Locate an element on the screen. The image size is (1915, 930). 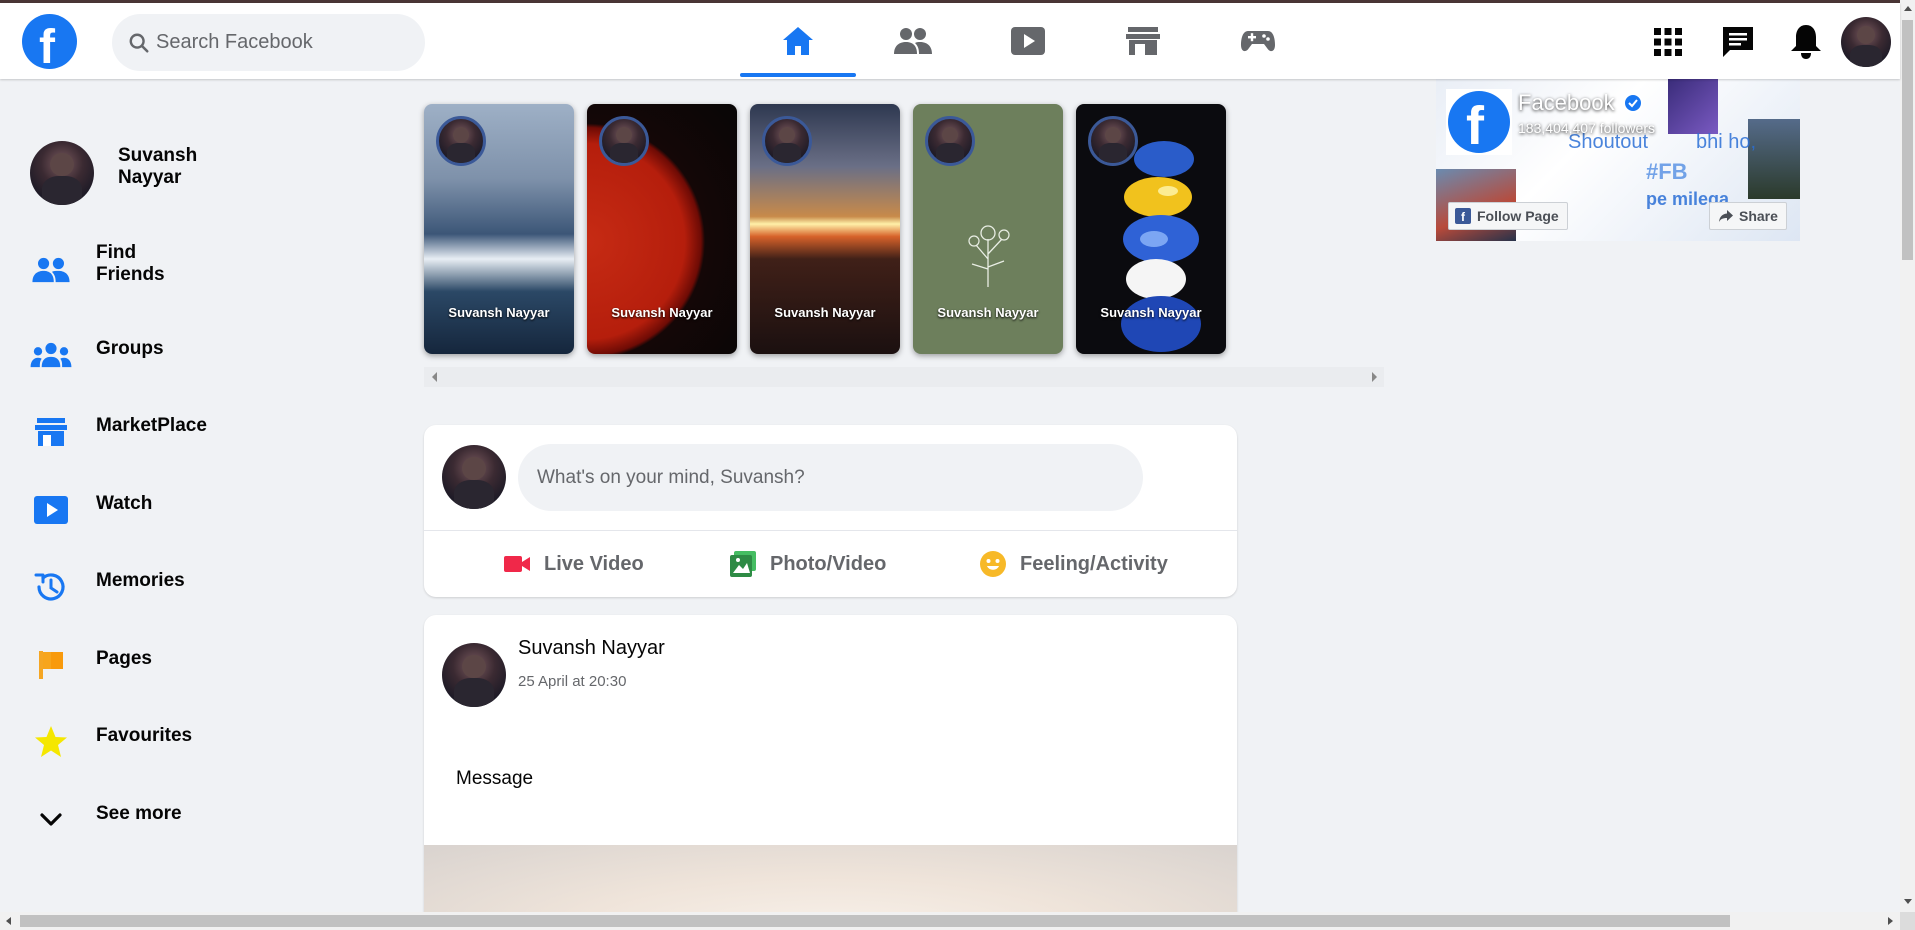
share-button: Share is located at coordinates (1748, 216).